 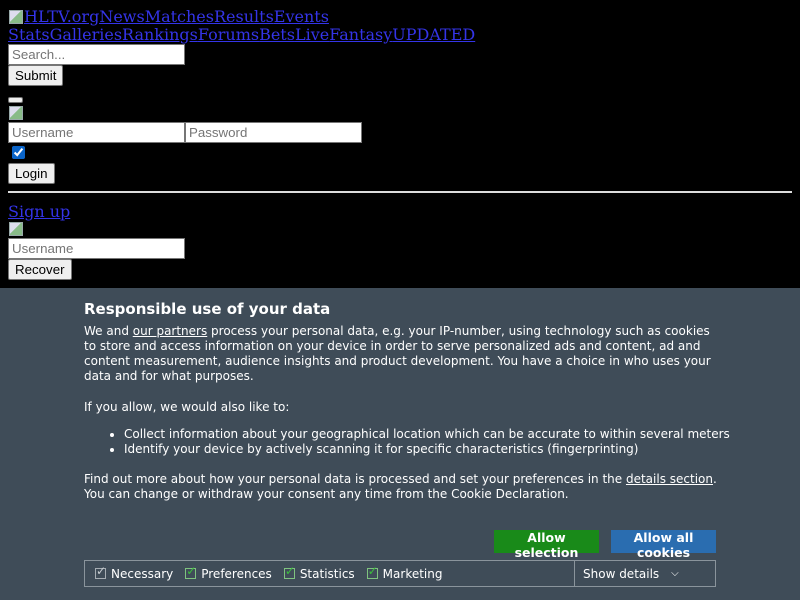 I want to click on allow-selection-button: Allow selection, so click(x=546, y=545).